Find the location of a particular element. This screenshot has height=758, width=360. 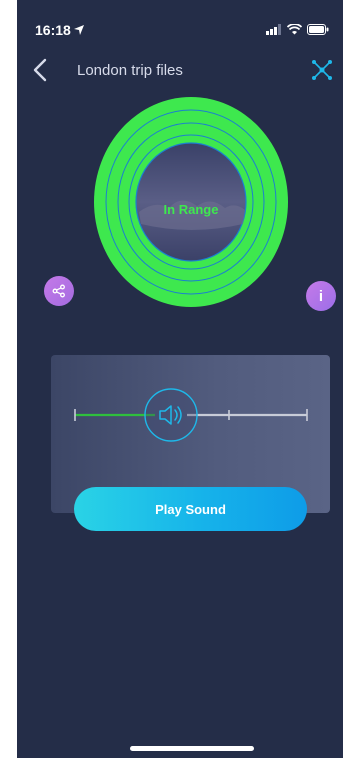

info-button: i is located at coordinates (321, 296).